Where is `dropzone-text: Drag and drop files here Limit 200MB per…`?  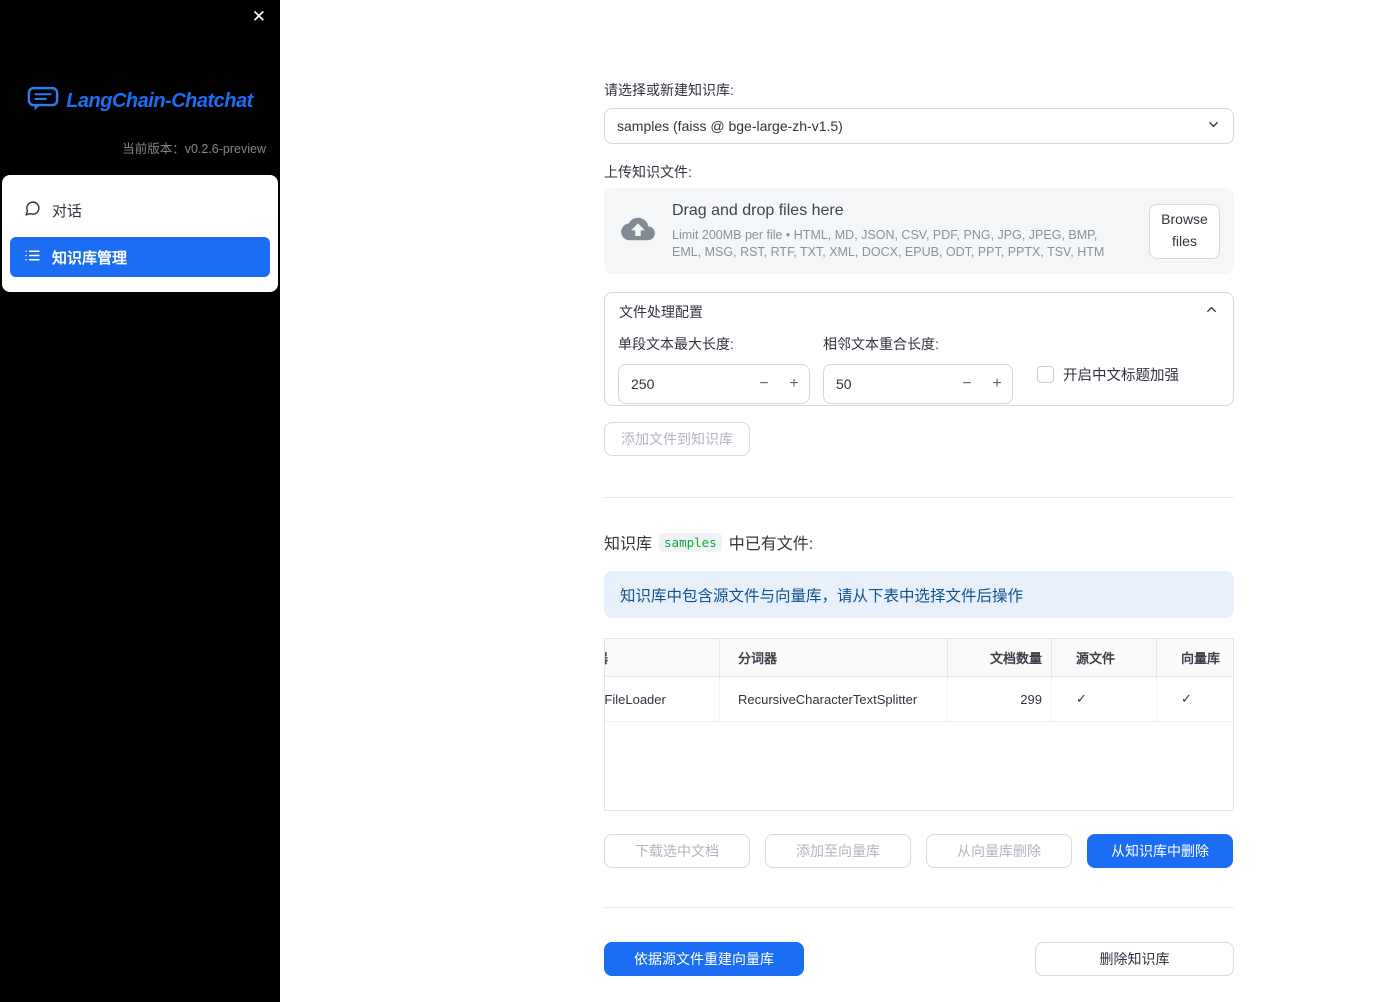 dropzone-text: Drag and drop files here Limit 200MB per… is located at coordinates (902, 231).